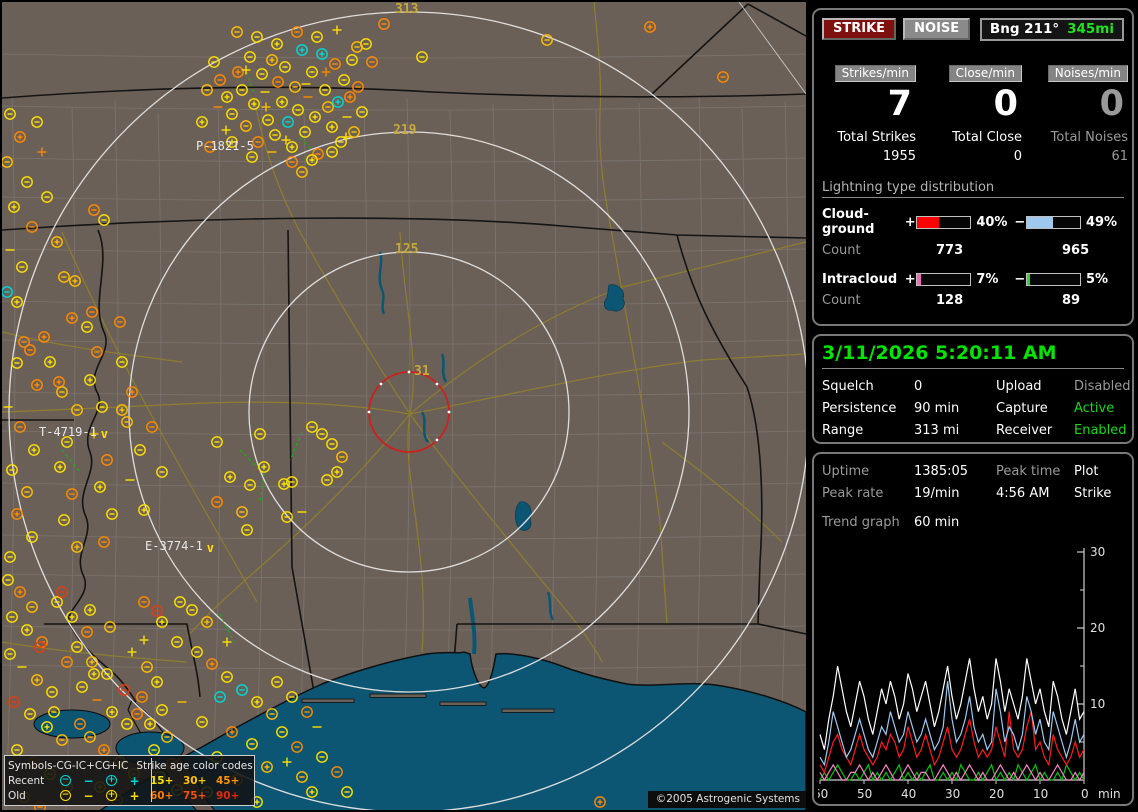  What do you see at coordinates (973, 522) in the screenshot?
I see `trend-graph-row: Trend graph 60 min` at bounding box center [973, 522].